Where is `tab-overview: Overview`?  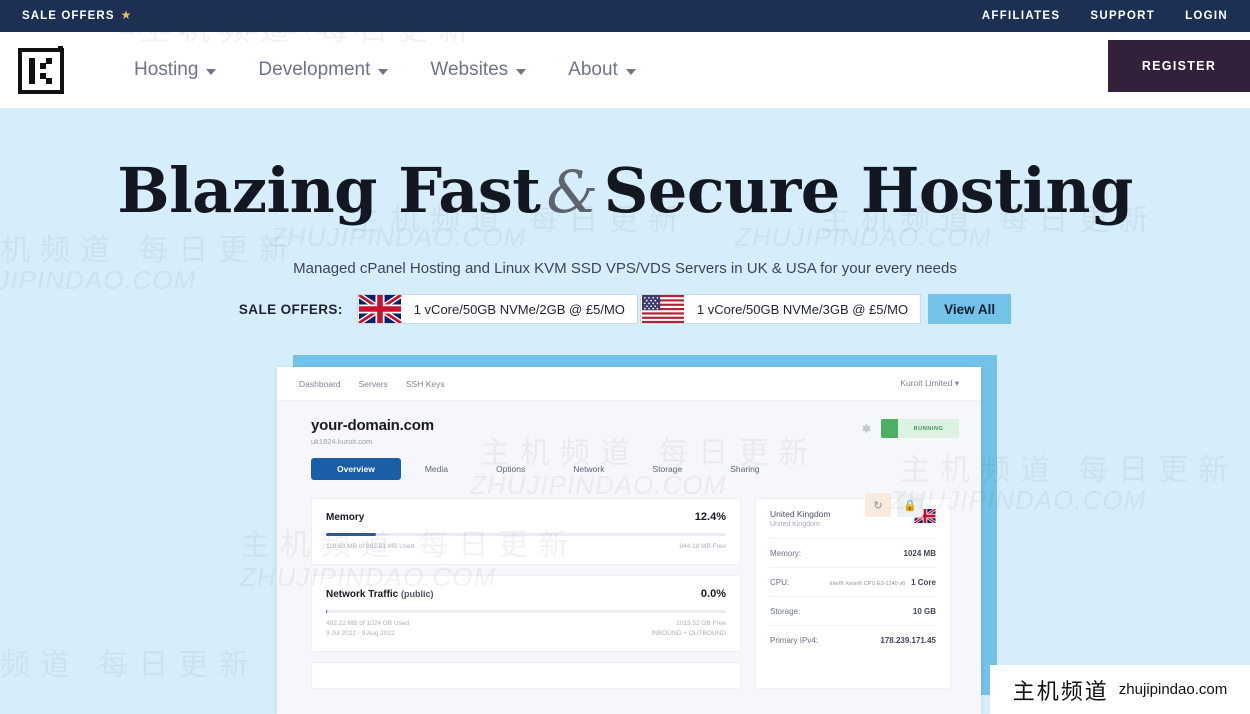
tab-overview: Overview is located at coordinates (356, 469).